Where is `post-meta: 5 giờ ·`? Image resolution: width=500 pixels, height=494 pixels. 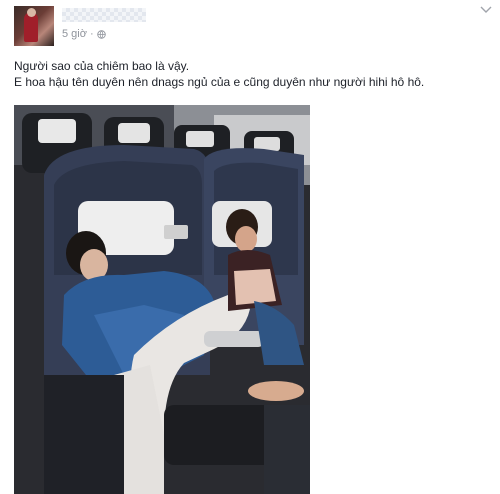
post-meta: 5 giờ · is located at coordinates (84, 34).